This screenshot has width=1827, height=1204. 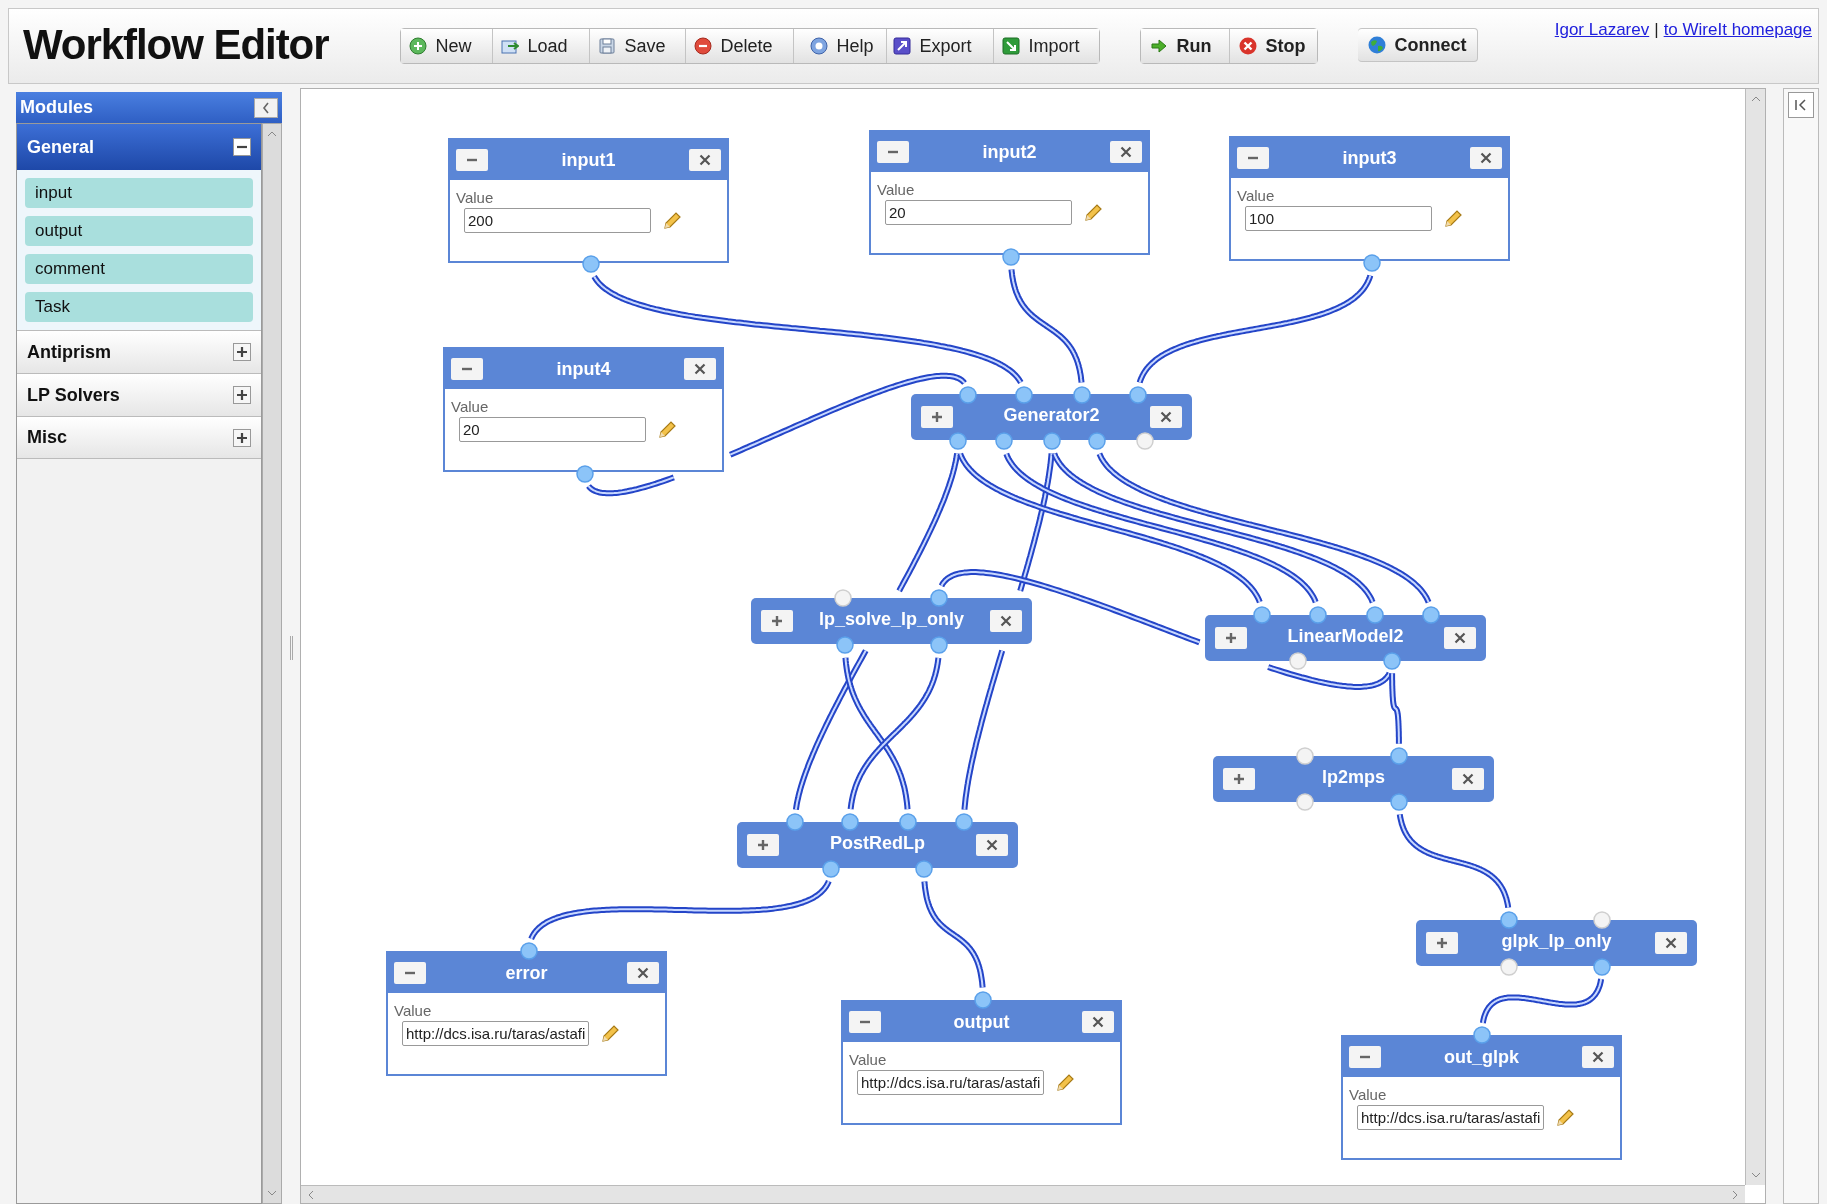 I want to click on value-field: 100, so click(x=1338, y=218).